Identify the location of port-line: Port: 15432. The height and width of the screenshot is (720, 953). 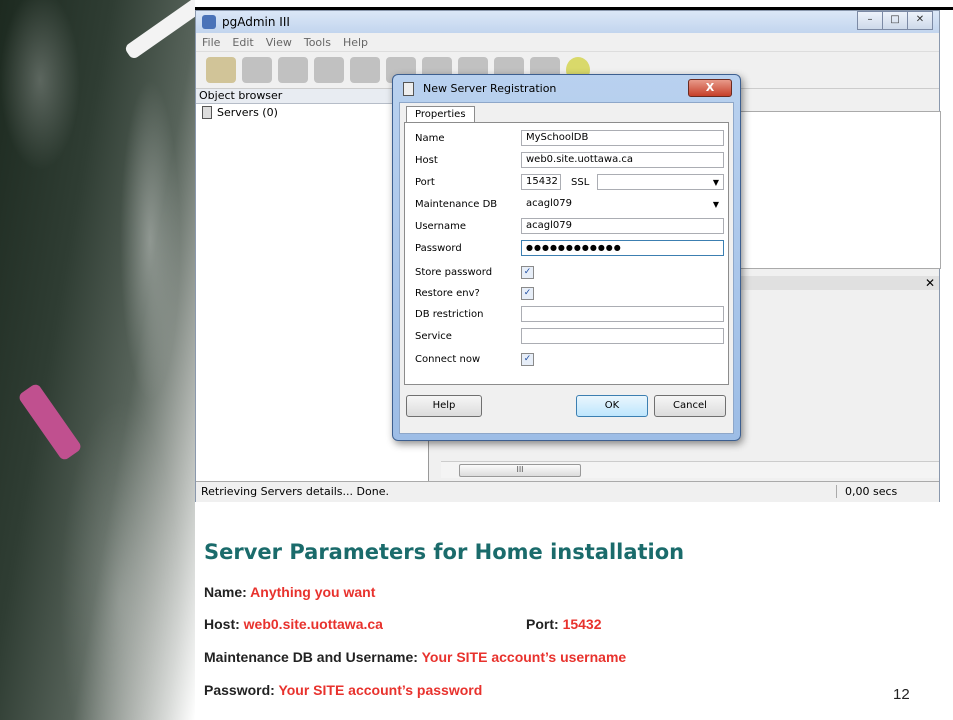
(564, 624).